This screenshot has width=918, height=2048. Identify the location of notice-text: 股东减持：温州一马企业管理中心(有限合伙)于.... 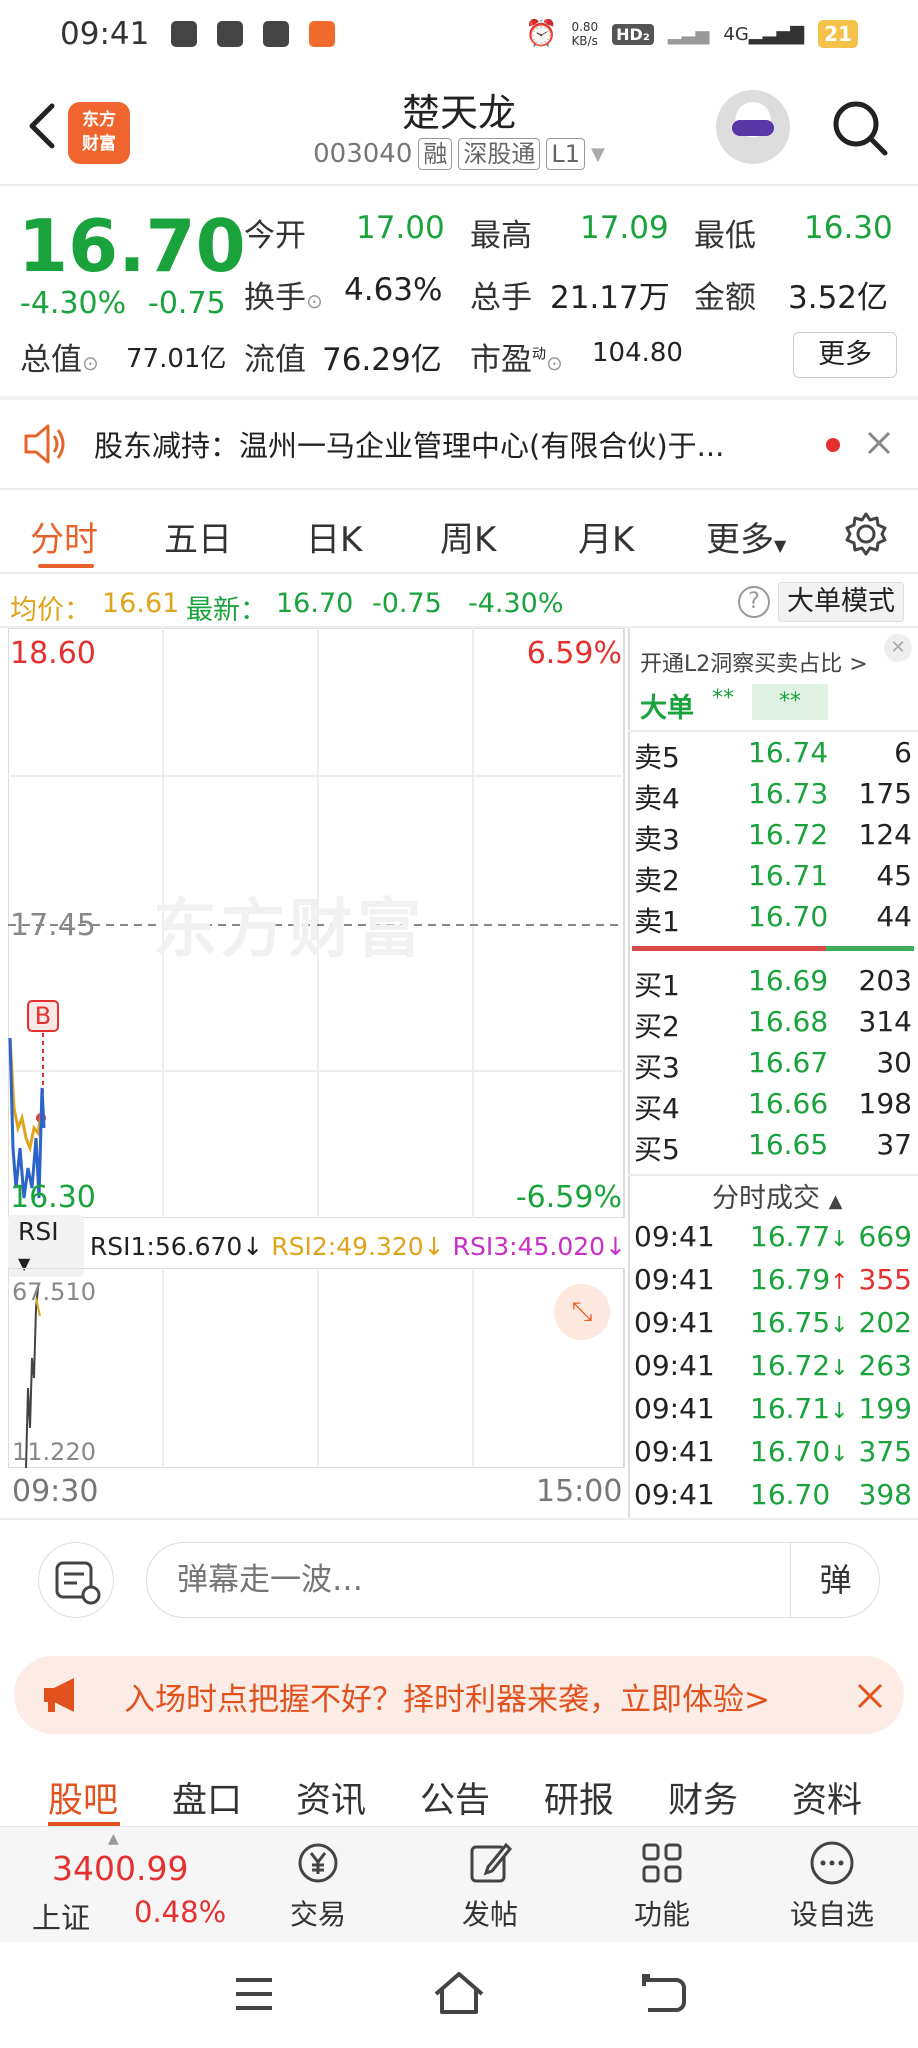
(409, 446).